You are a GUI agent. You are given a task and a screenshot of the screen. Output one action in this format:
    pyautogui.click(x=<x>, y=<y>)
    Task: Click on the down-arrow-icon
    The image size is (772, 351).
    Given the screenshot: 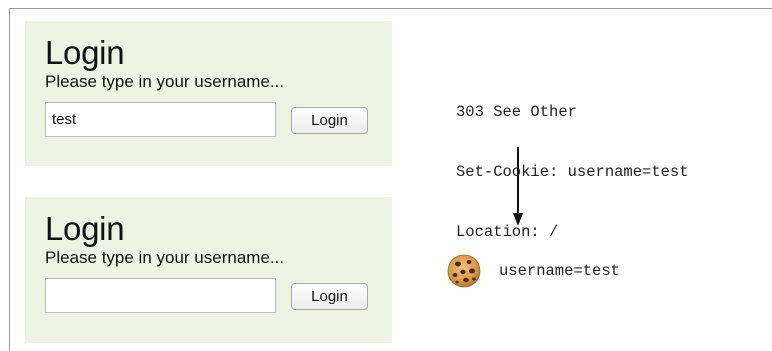 What is the action you would take?
    pyautogui.click(x=518, y=186)
    